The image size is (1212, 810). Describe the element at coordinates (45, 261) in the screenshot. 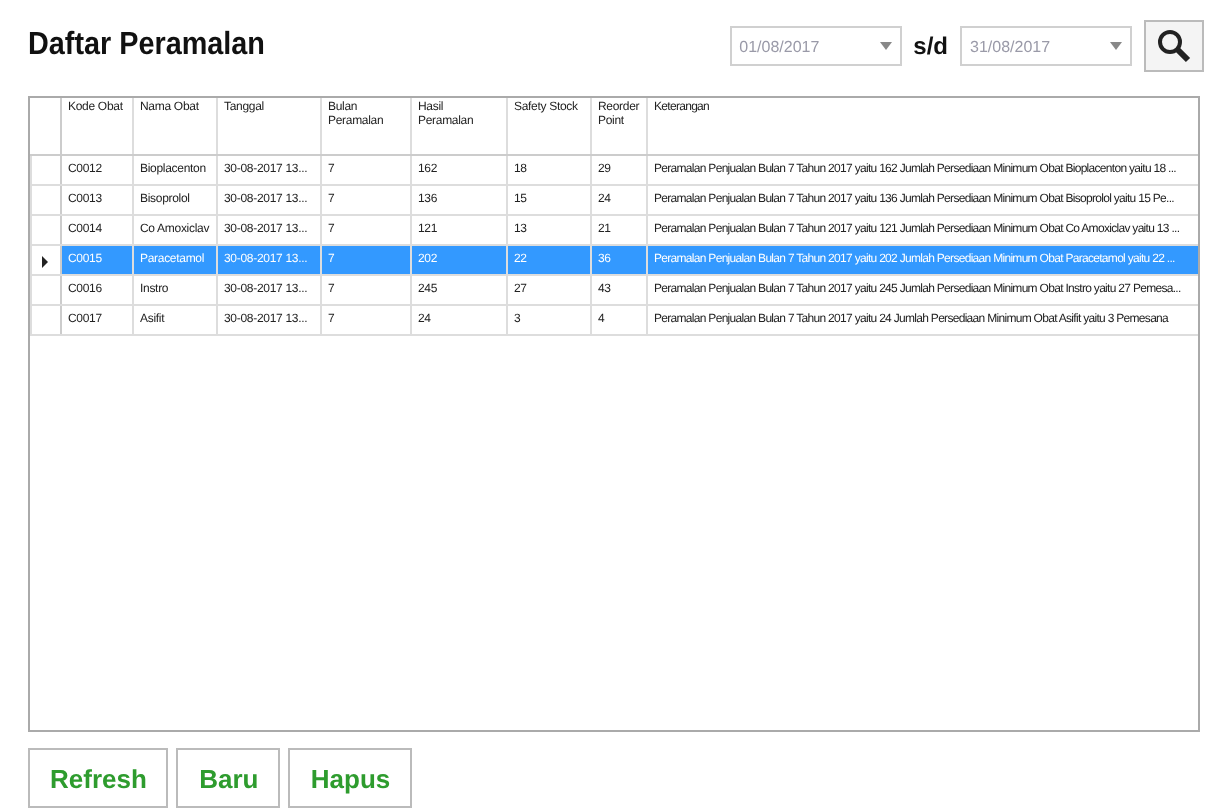

I see `row-pointer-icon` at that location.